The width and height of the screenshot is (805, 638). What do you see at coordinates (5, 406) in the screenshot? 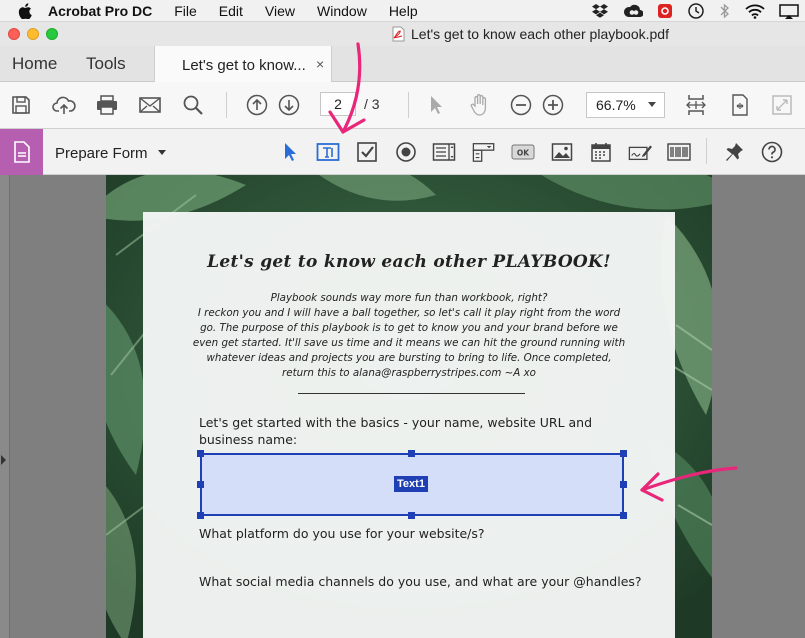
I see `left-panel-collapsed` at bounding box center [5, 406].